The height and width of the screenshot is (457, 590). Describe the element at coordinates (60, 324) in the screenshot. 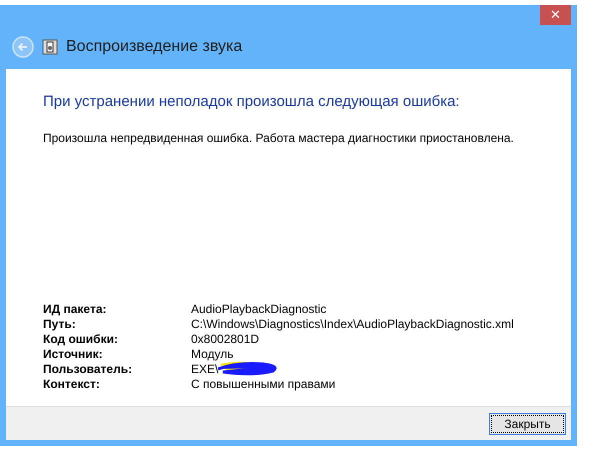

I see `detail-label: Путь:` at that location.